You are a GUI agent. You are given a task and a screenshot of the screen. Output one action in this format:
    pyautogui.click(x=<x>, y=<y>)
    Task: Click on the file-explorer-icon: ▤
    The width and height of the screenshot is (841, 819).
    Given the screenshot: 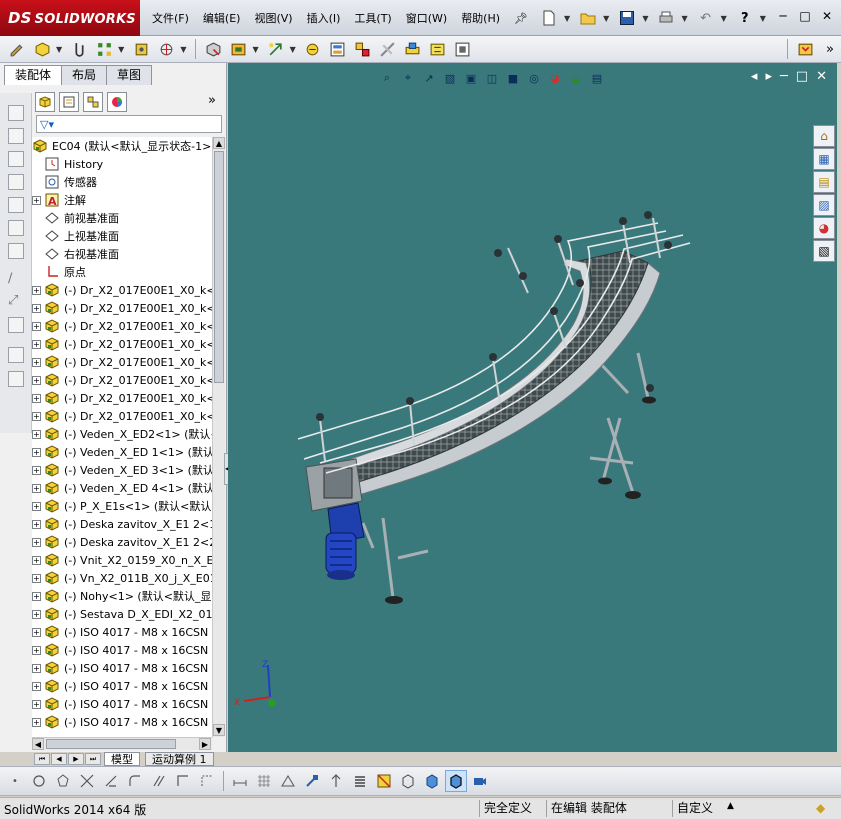 What is the action you would take?
    pyautogui.click(x=824, y=182)
    